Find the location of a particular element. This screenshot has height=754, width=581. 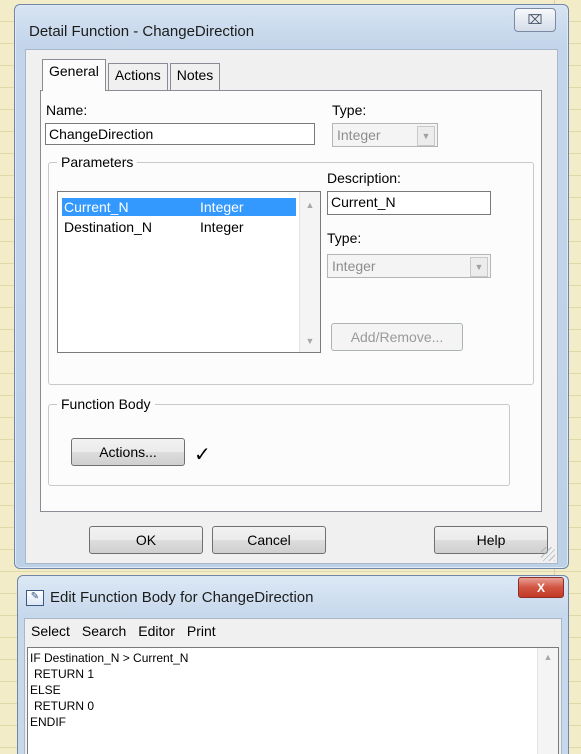

description-label: Description: is located at coordinates (364, 178).